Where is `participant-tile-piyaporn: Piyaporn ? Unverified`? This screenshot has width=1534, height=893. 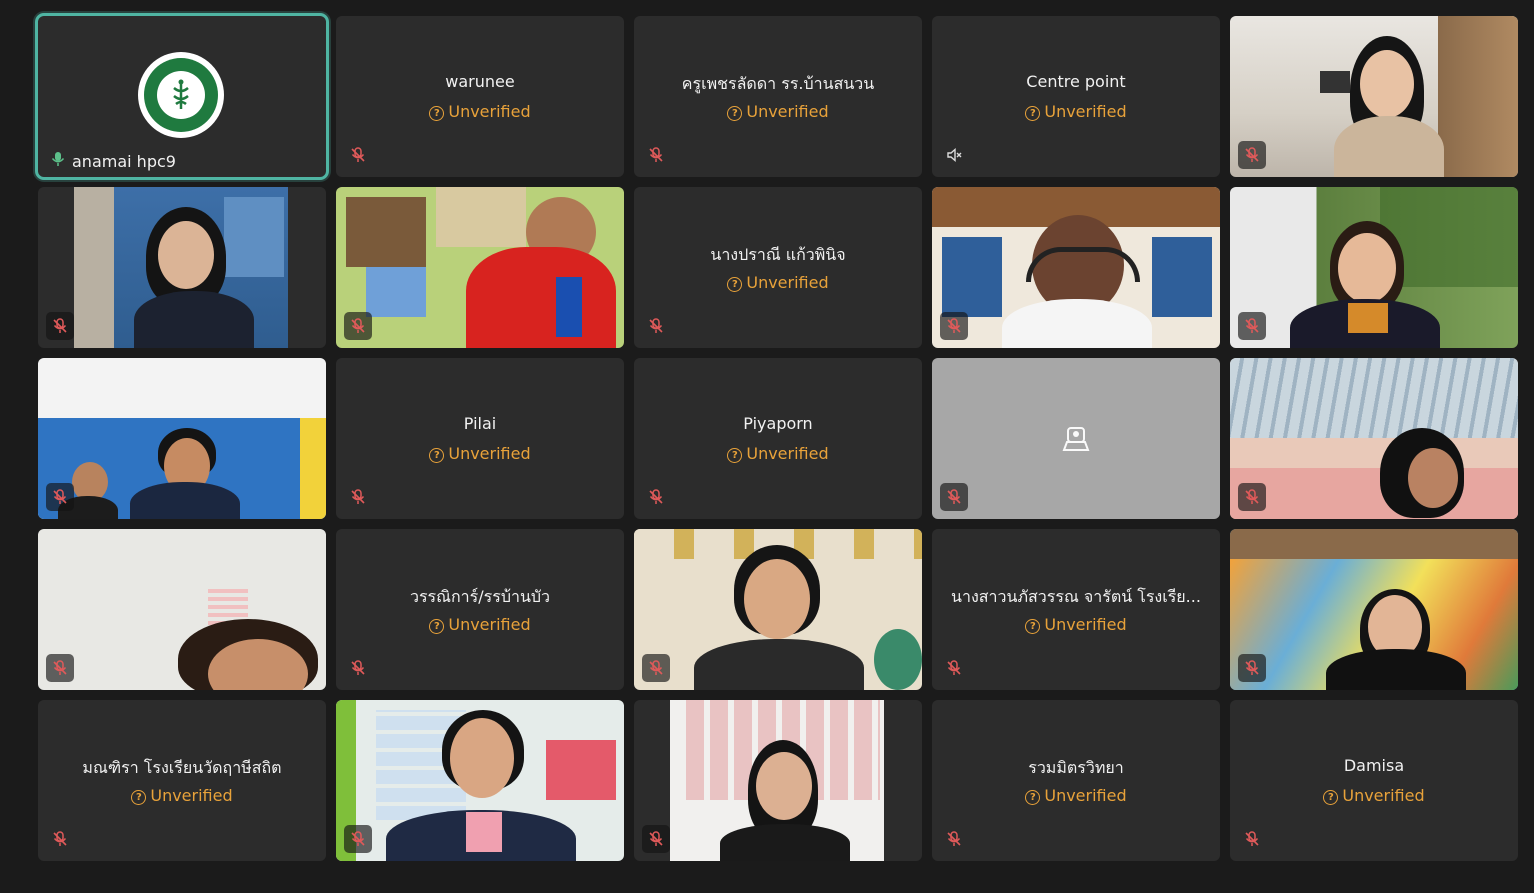 participant-tile-piyaporn: Piyaporn ? Unverified is located at coordinates (778, 438).